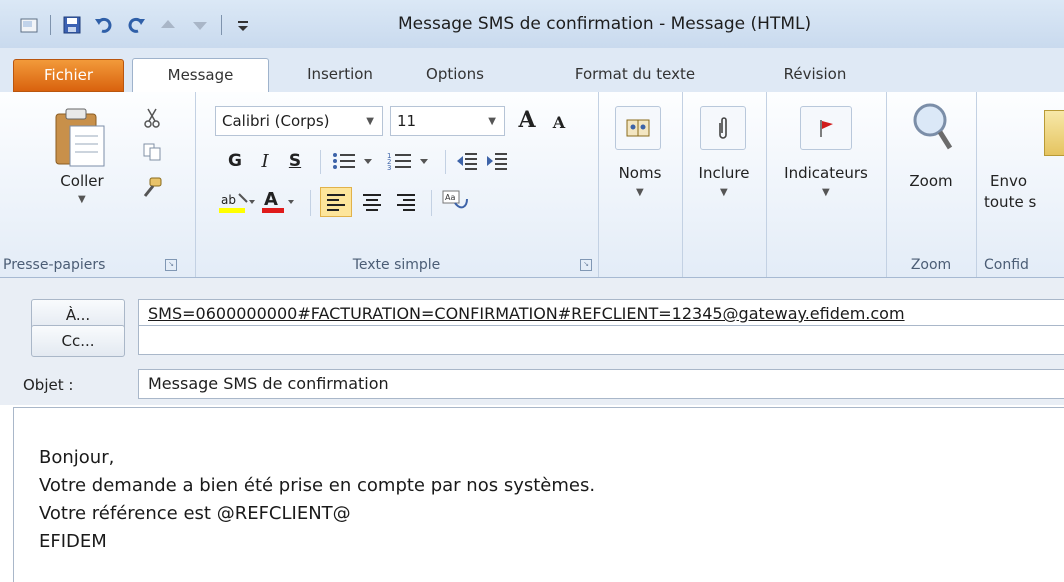 The width and height of the screenshot is (1064, 582). Describe the element at coordinates (467, 161) in the screenshot. I see `decrease-indent-icon` at that location.